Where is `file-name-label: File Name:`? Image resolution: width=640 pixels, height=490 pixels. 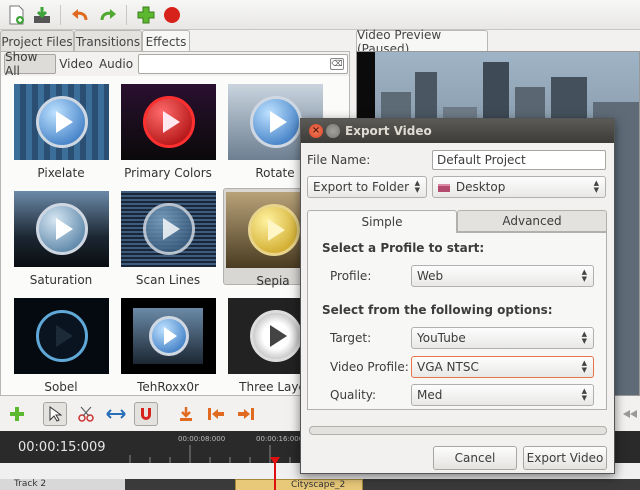 file-name-label: File Name: is located at coordinates (339, 160).